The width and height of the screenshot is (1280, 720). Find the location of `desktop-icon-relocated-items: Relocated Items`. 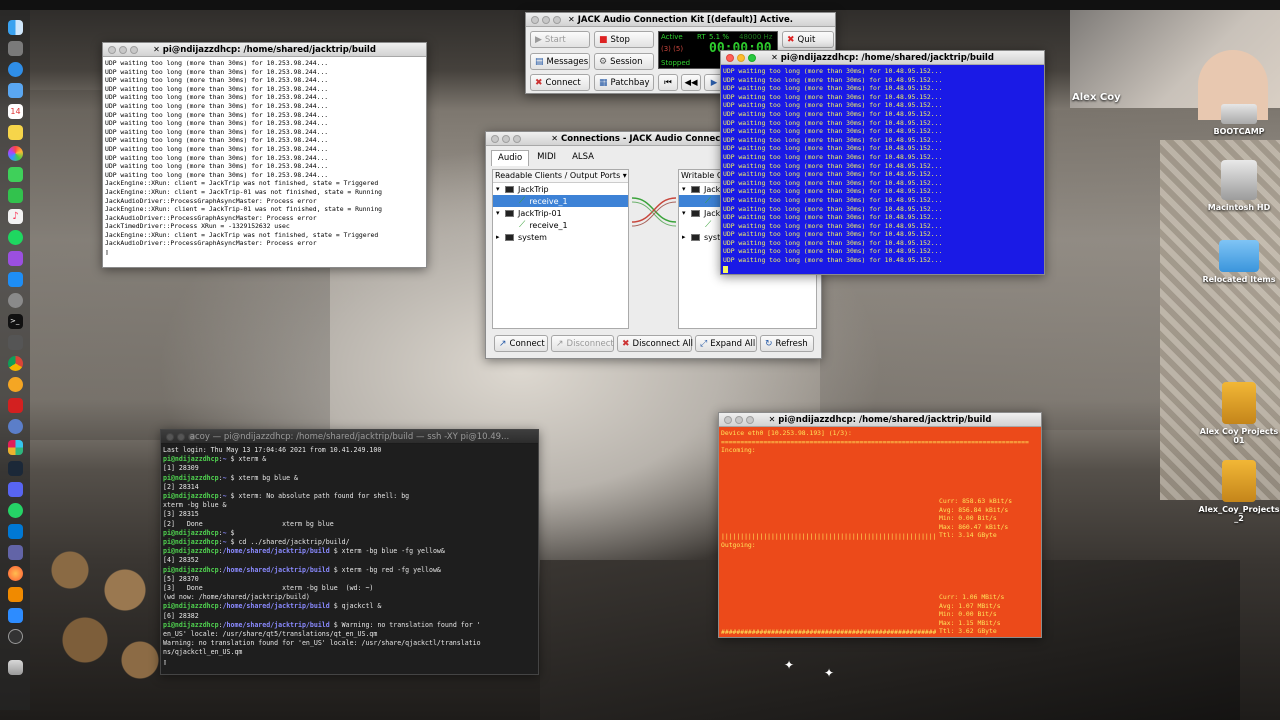

desktop-icon-relocated-items: Relocated Items is located at coordinates (1237, 262).